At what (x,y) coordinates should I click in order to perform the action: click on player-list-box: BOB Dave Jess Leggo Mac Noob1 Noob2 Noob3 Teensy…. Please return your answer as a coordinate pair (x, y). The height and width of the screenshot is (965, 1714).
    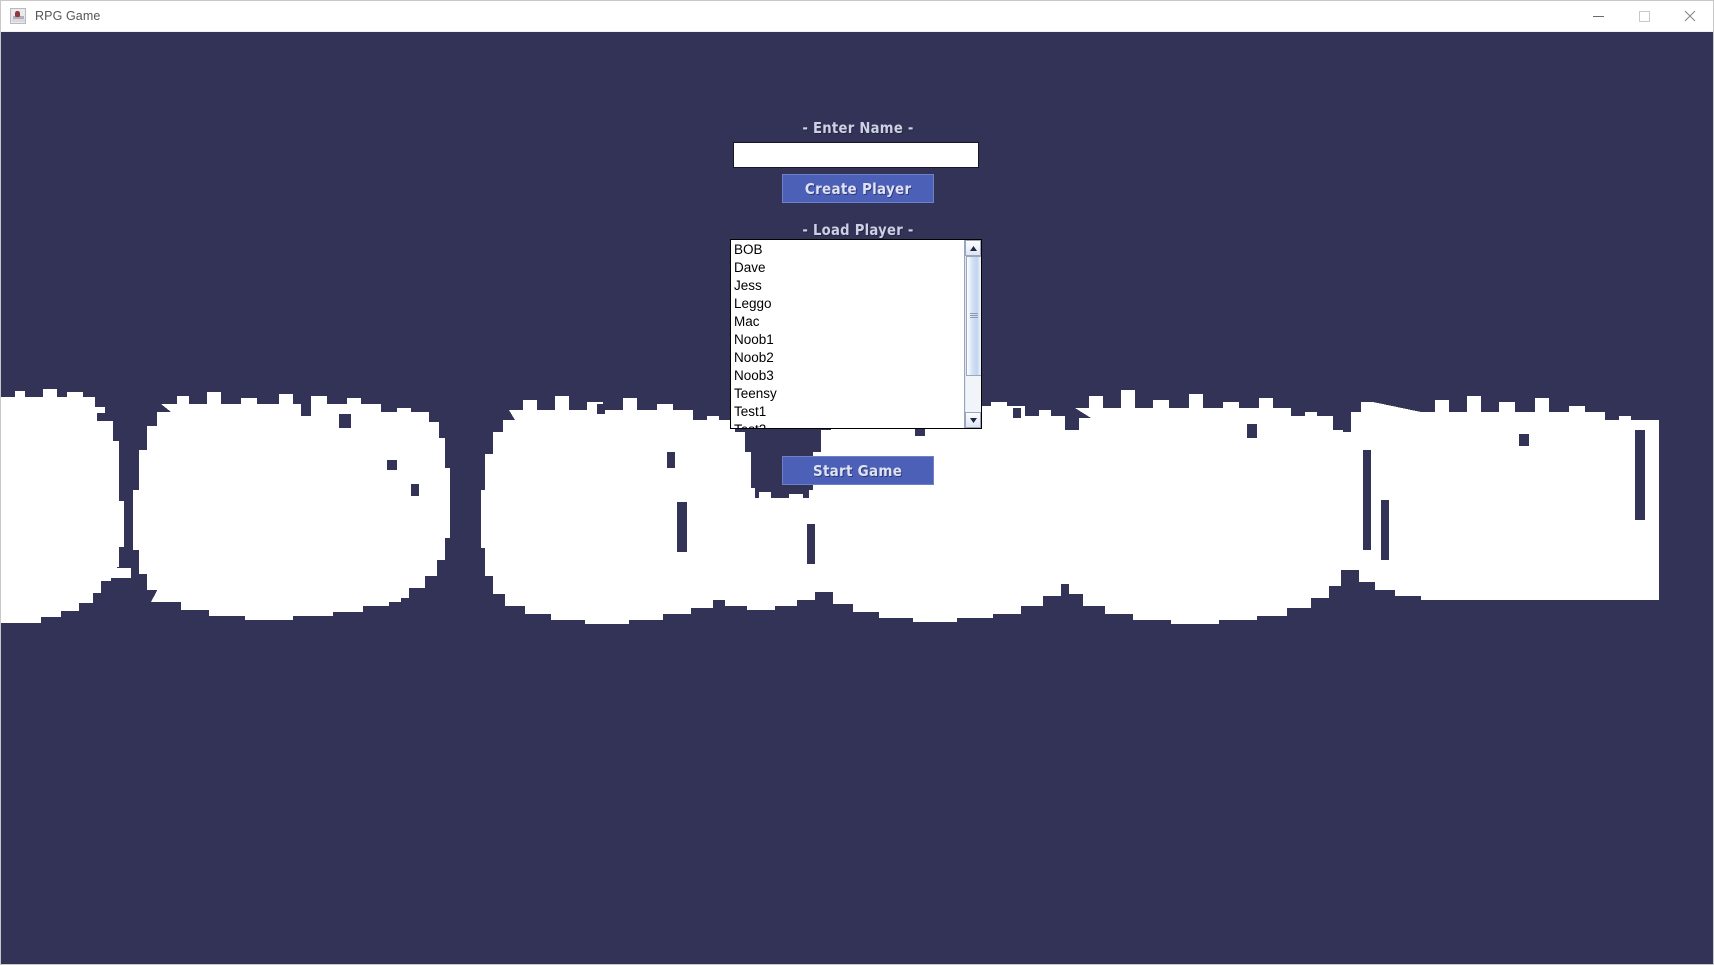
    Looking at the image, I should click on (856, 334).